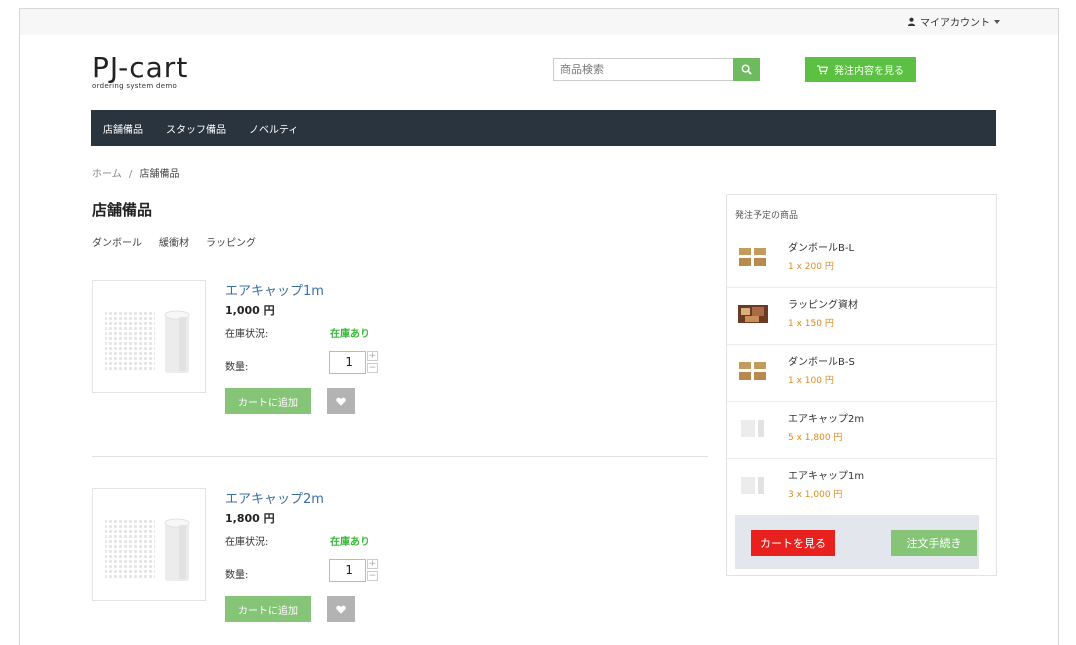 This screenshot has height=645, width=1076. What do you see at coordinates (400, 456) in the screenshot?
I see `product-divider` at bounding box center [400, 456].